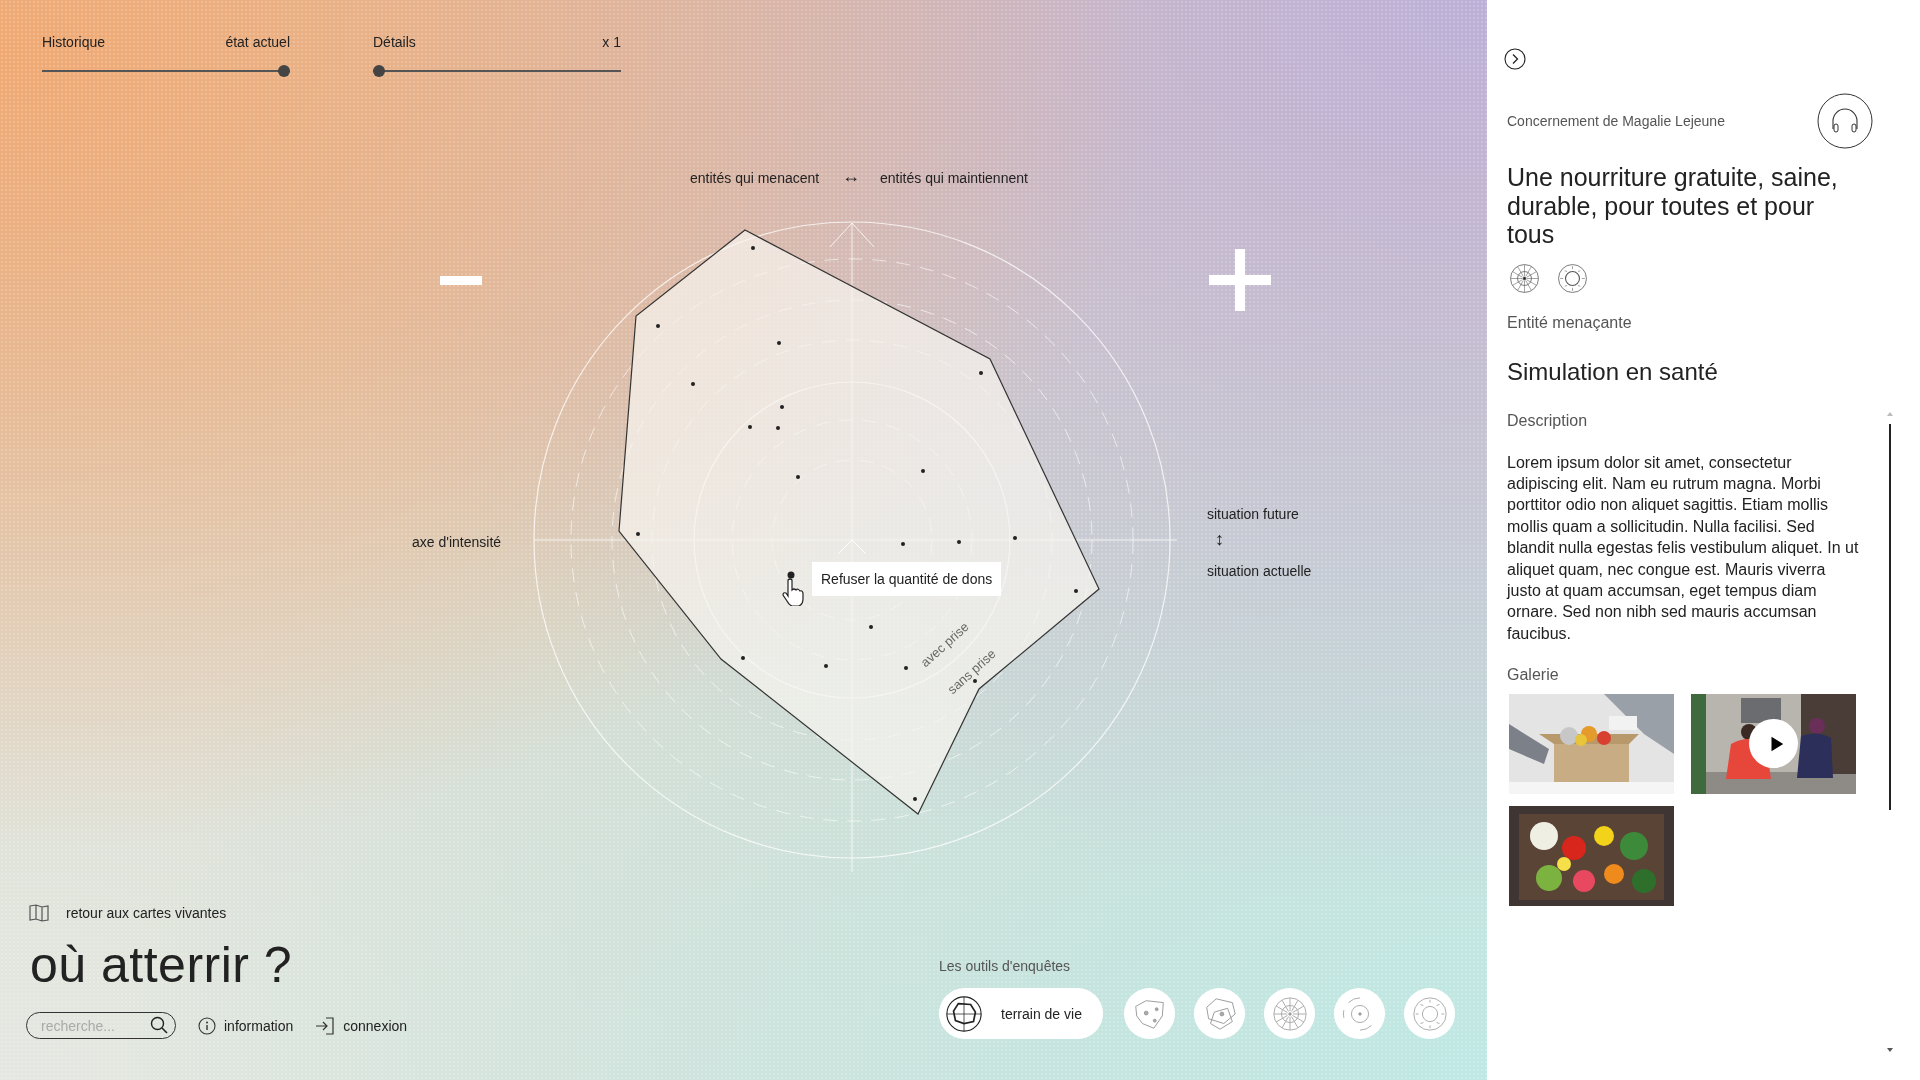 This screenshot has height=1080, width=1920. What do you see at coordinates (457, 542) in the screenshot?
I see `axis-label: axe d'intensité` at bounding box center [457, 542].